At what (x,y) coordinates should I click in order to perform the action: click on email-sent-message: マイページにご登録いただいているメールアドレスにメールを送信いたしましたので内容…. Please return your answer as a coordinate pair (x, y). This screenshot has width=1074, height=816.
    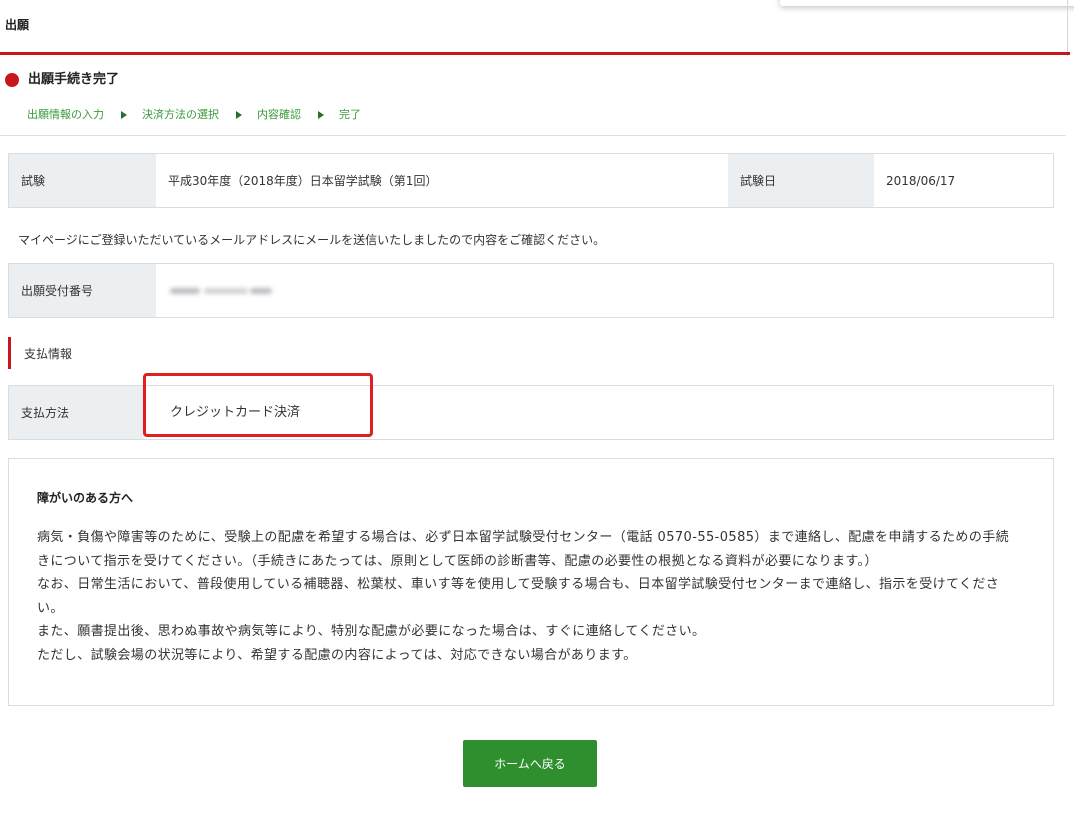
    Looking at the image, I should click on (312, 240).